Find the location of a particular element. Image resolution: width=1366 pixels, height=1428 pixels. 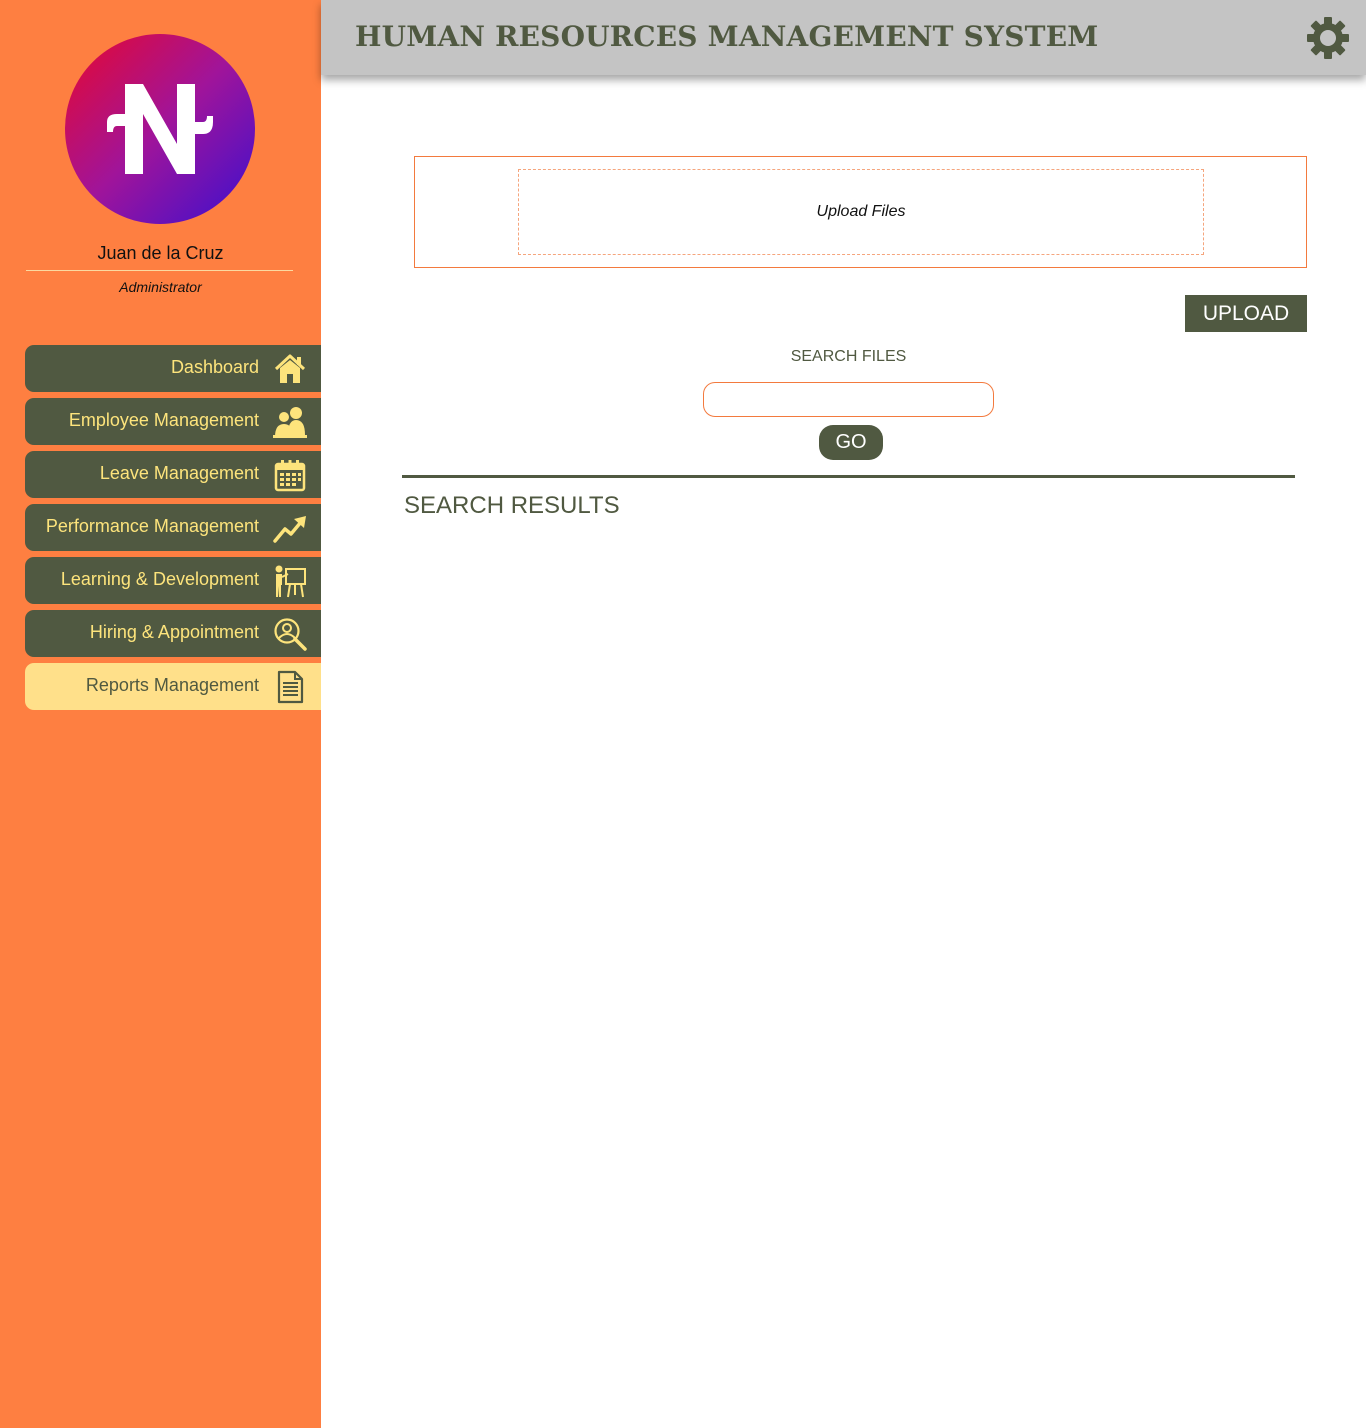

sidebar-item-label: Leave Management is located at coordinates (179, 473).